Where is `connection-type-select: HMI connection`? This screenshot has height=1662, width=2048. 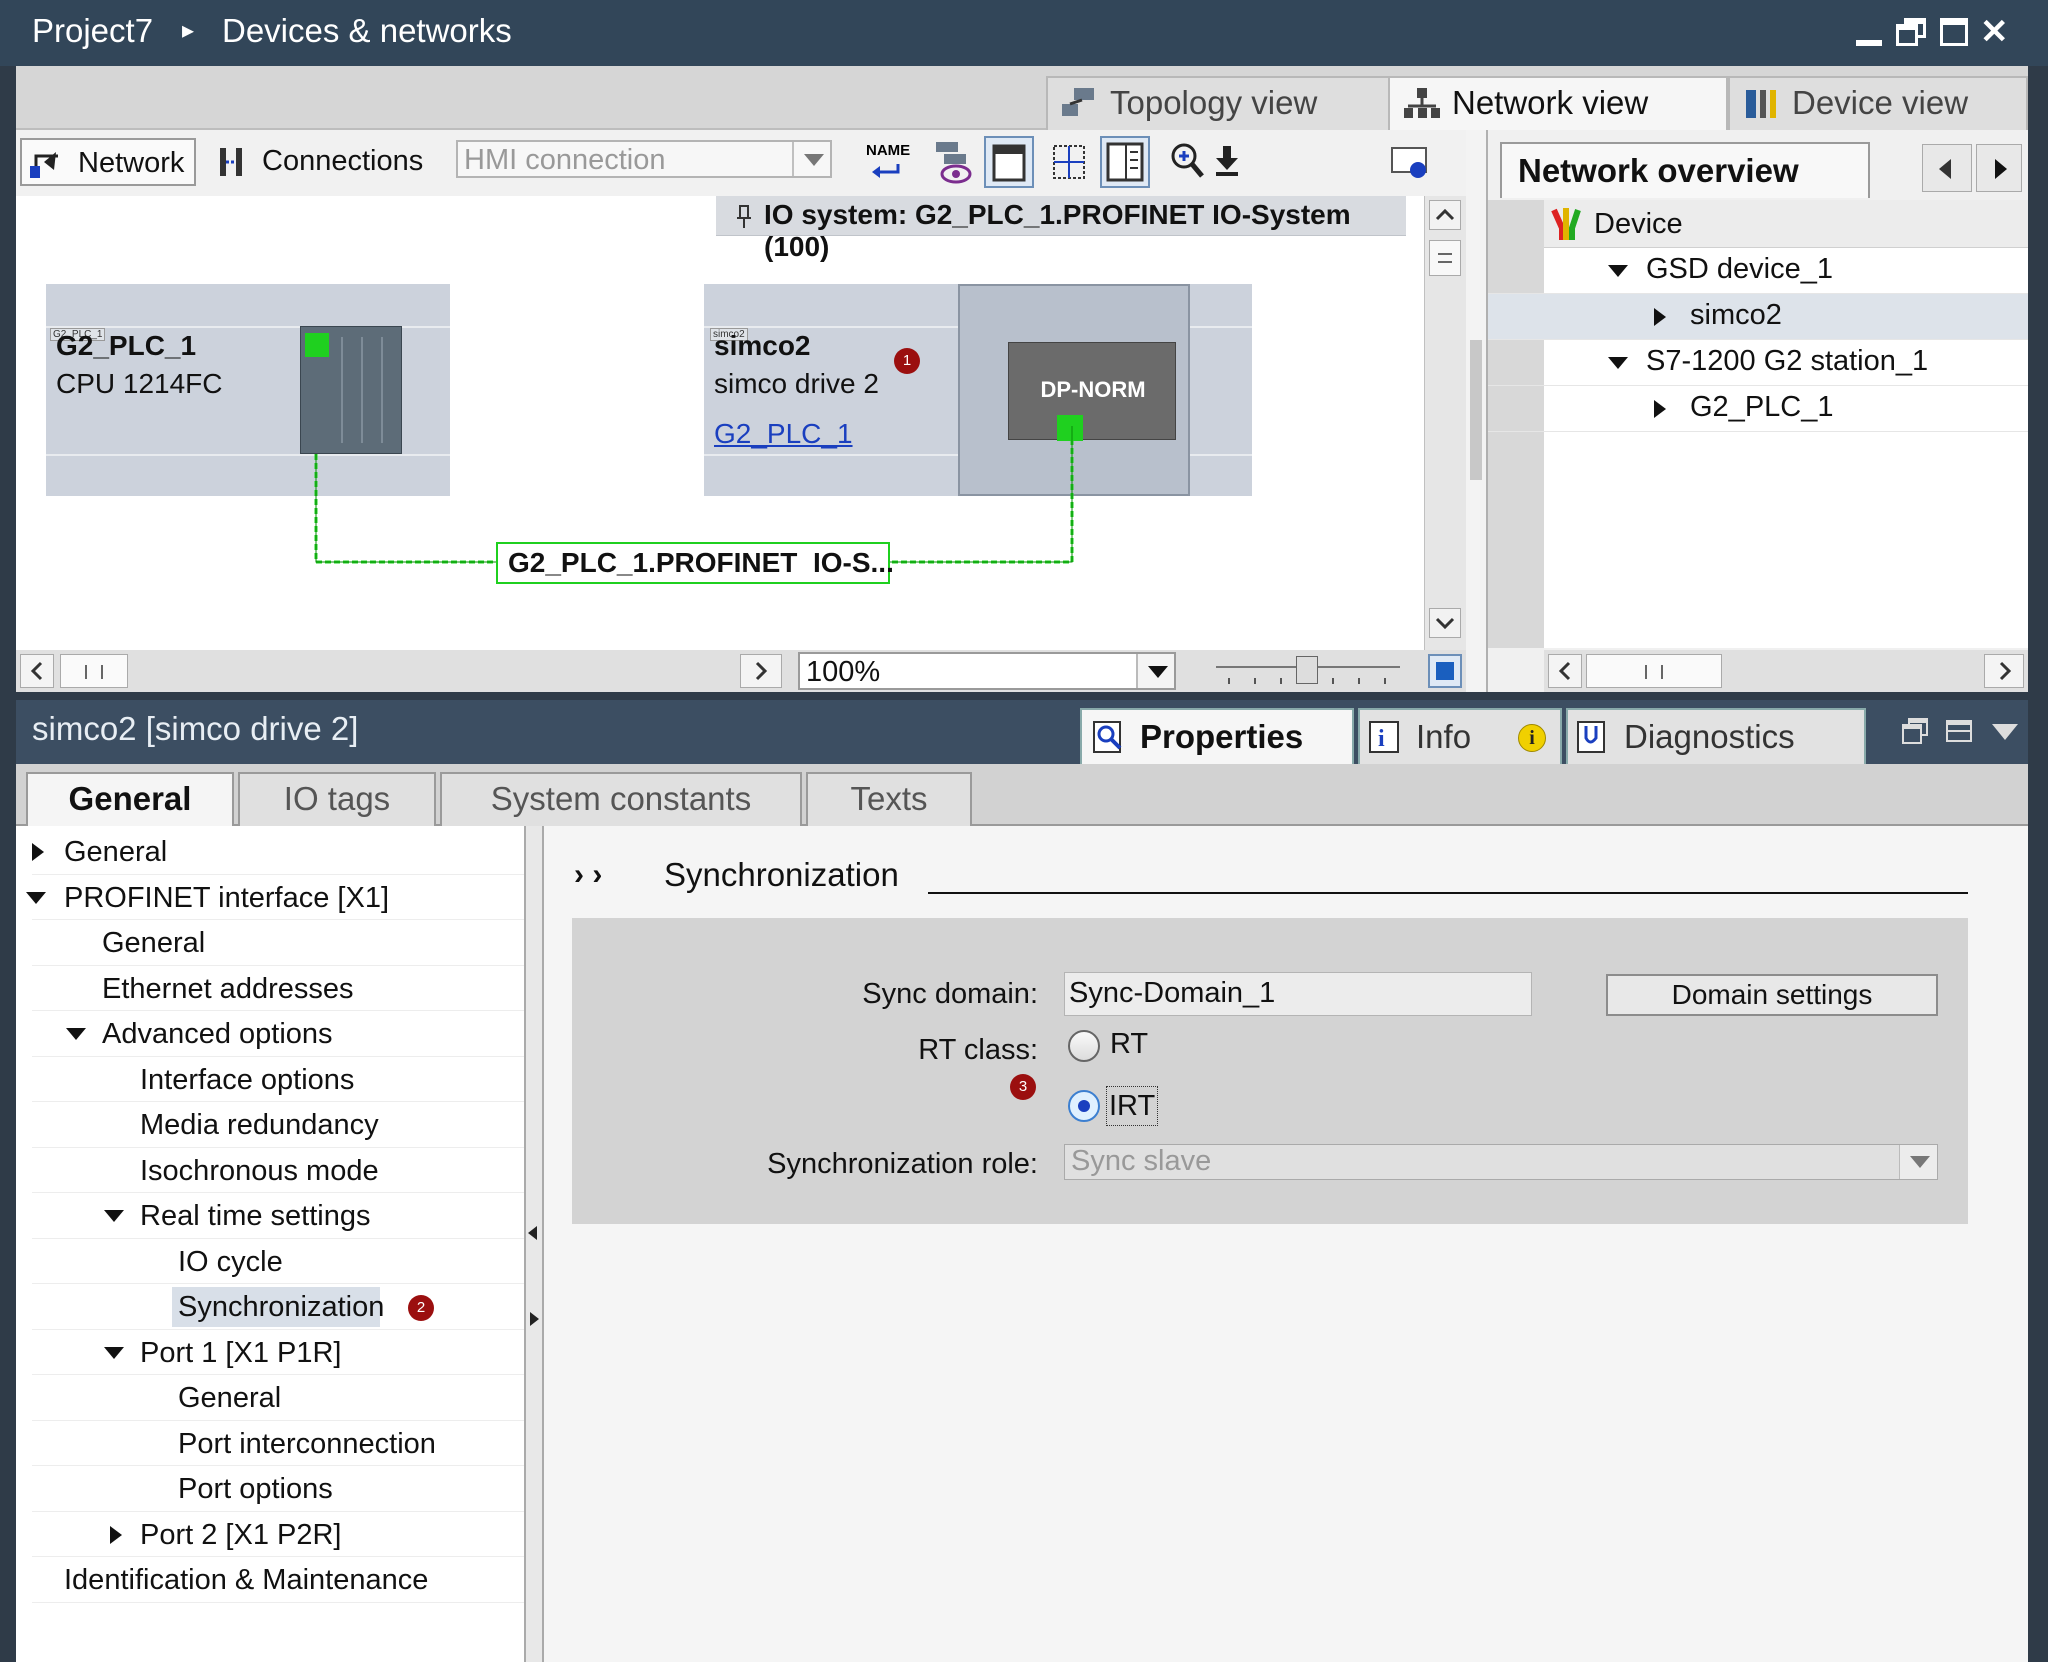
connection-type-select: HMI connection is located at coordinates (644, 159).